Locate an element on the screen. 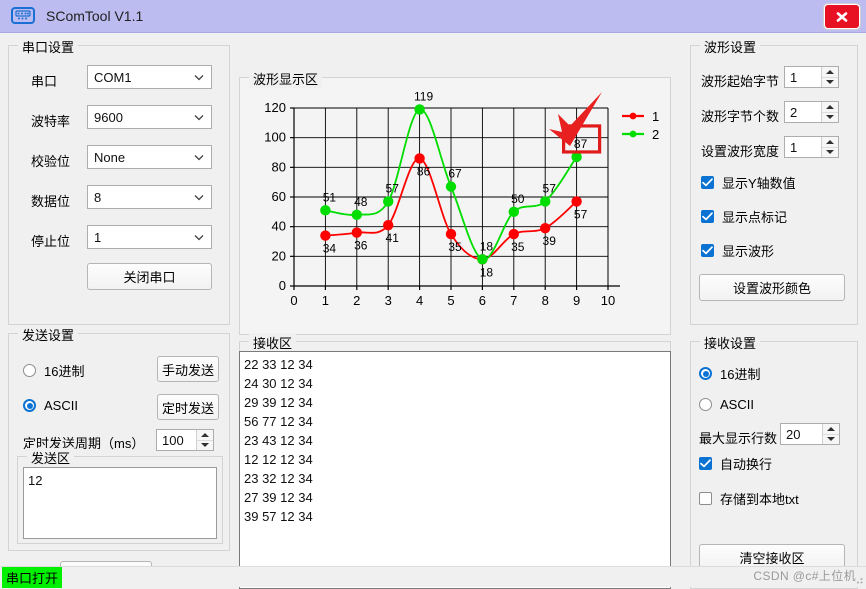 The height and width of the screenshot is (589, 866). auto-wrap-checkbox: 自动换行 is located at coordinates (735, 463).